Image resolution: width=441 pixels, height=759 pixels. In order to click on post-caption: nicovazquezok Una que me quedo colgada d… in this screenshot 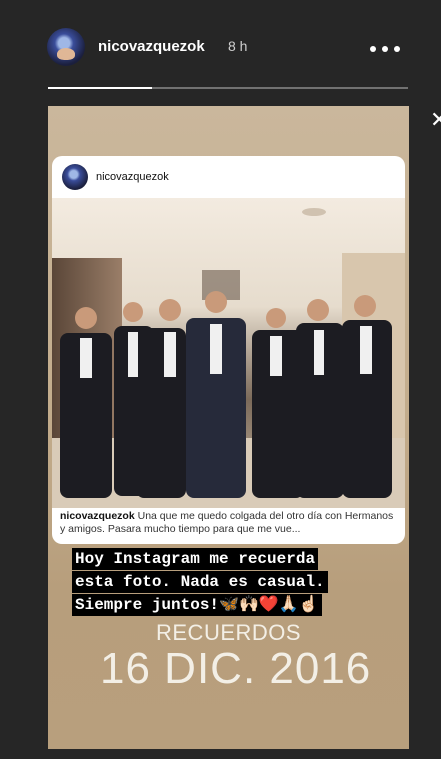, I will do `click(230, 523)`.